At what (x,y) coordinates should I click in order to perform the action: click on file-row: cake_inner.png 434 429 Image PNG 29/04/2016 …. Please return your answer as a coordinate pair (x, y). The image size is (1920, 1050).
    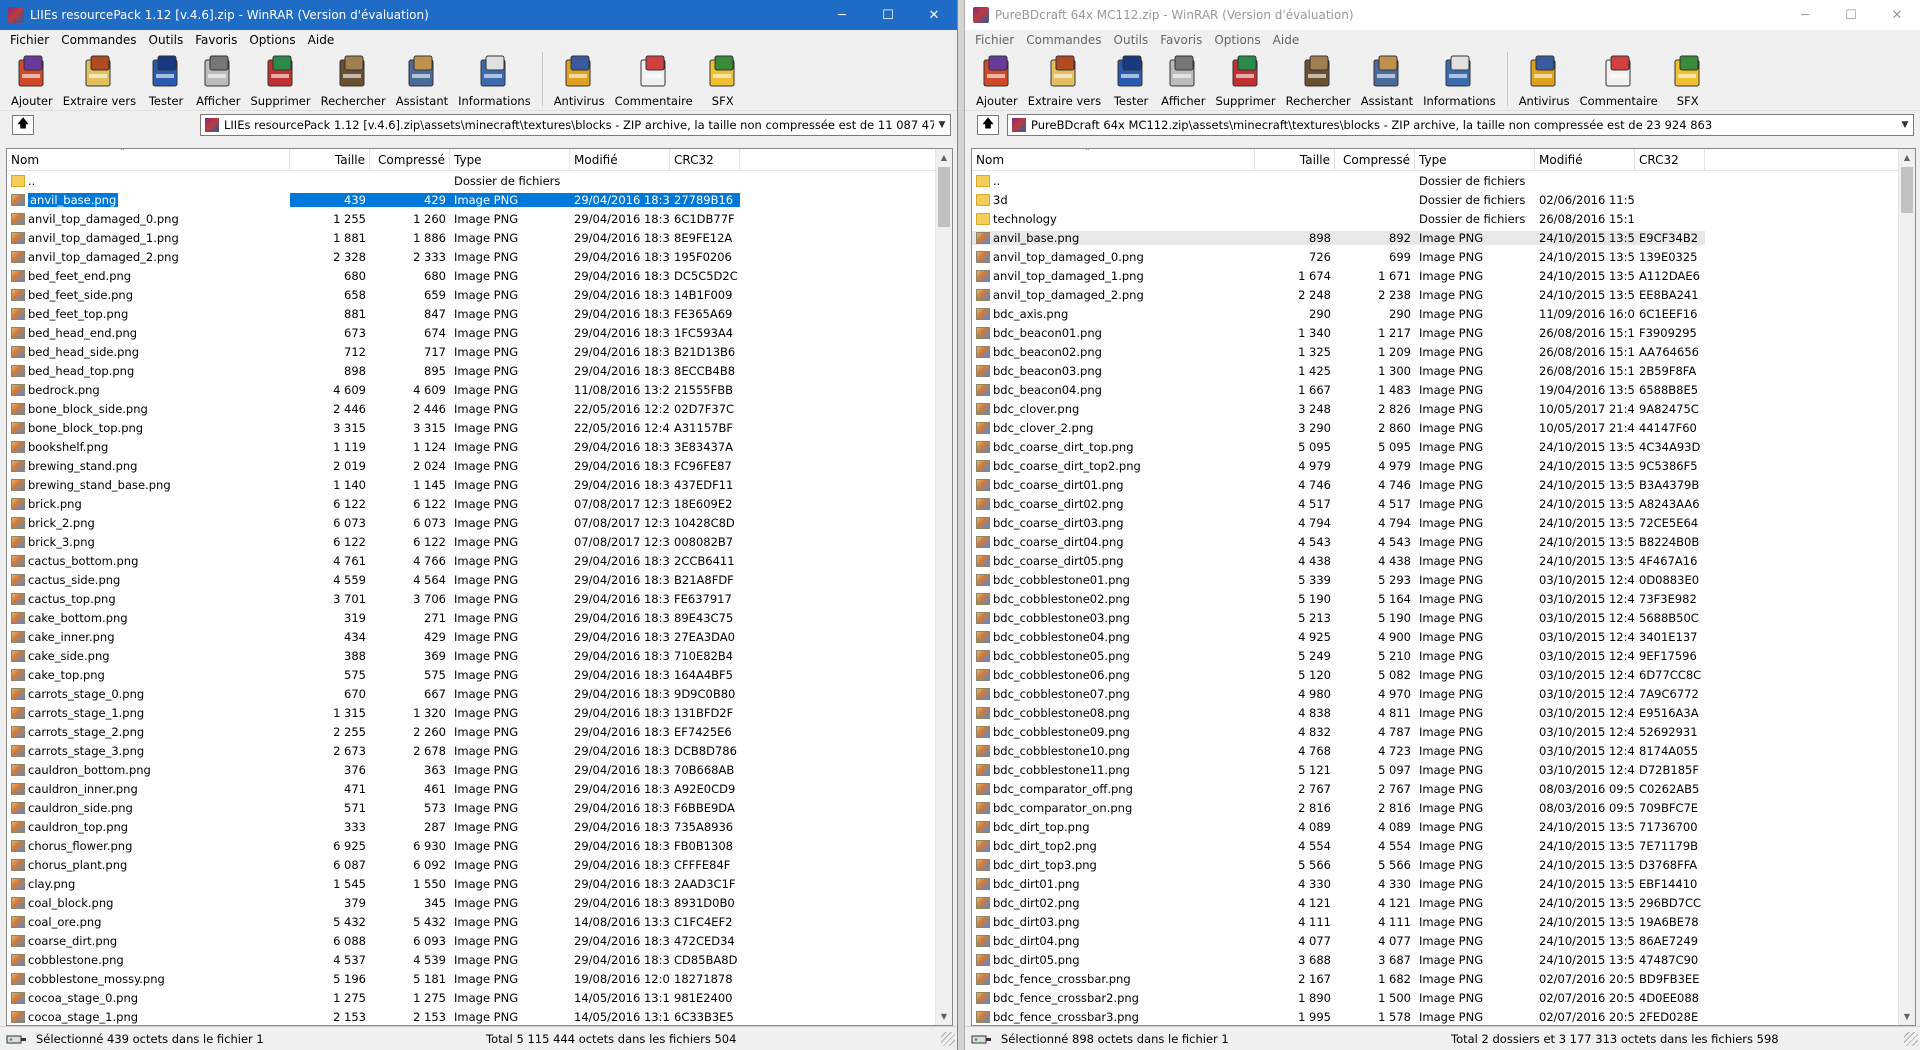
    Looking at the image, I should click on (471, 636).